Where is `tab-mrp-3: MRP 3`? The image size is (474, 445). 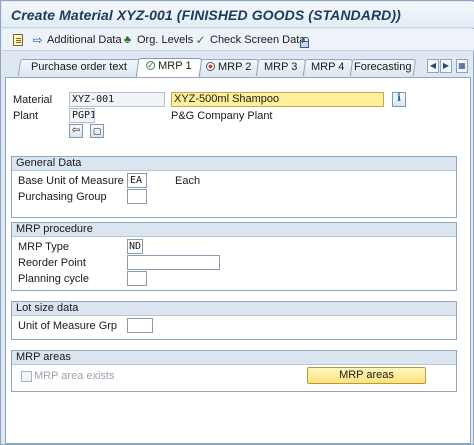 tab-mrp-3: MRP 3 is located at coordinates (281, 67).